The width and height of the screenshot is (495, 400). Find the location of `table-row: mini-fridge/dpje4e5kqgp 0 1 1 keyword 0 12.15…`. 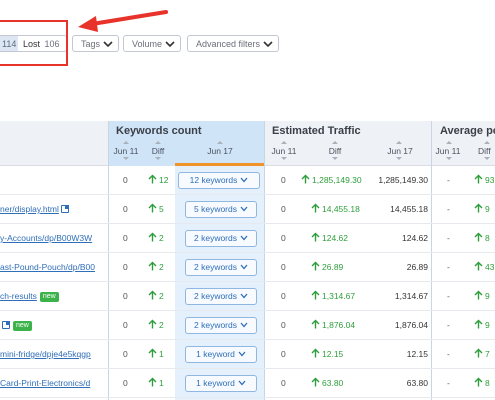

table-row: mini-fridge/dpje4e5kqgp 0 1 1 keyword 0 12.15… is located at coordinates (247, 354).